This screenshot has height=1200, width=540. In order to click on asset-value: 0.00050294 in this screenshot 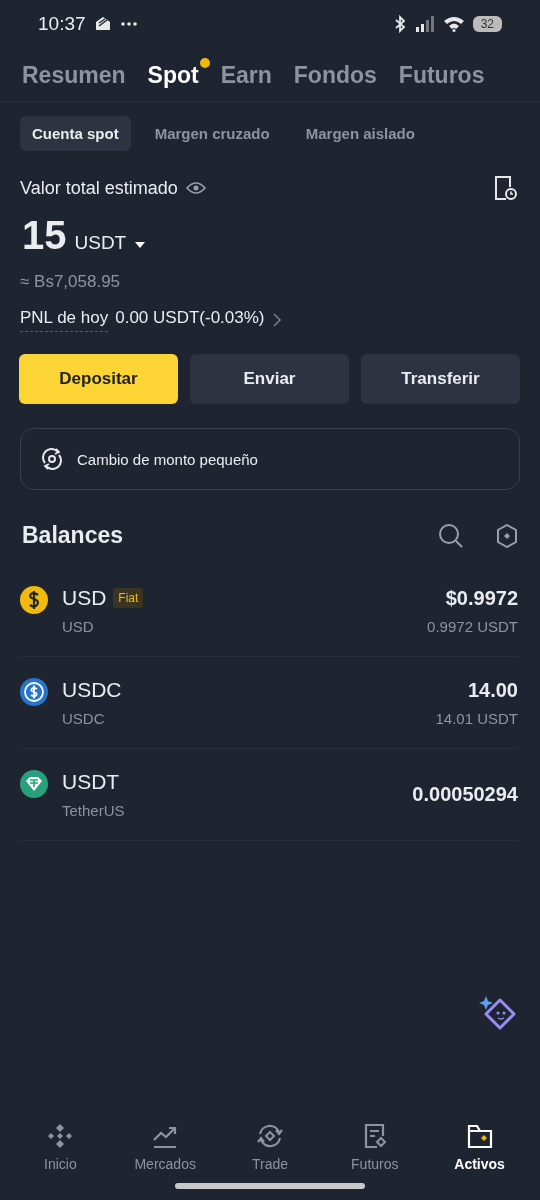, I will do `click(465, 794)`.